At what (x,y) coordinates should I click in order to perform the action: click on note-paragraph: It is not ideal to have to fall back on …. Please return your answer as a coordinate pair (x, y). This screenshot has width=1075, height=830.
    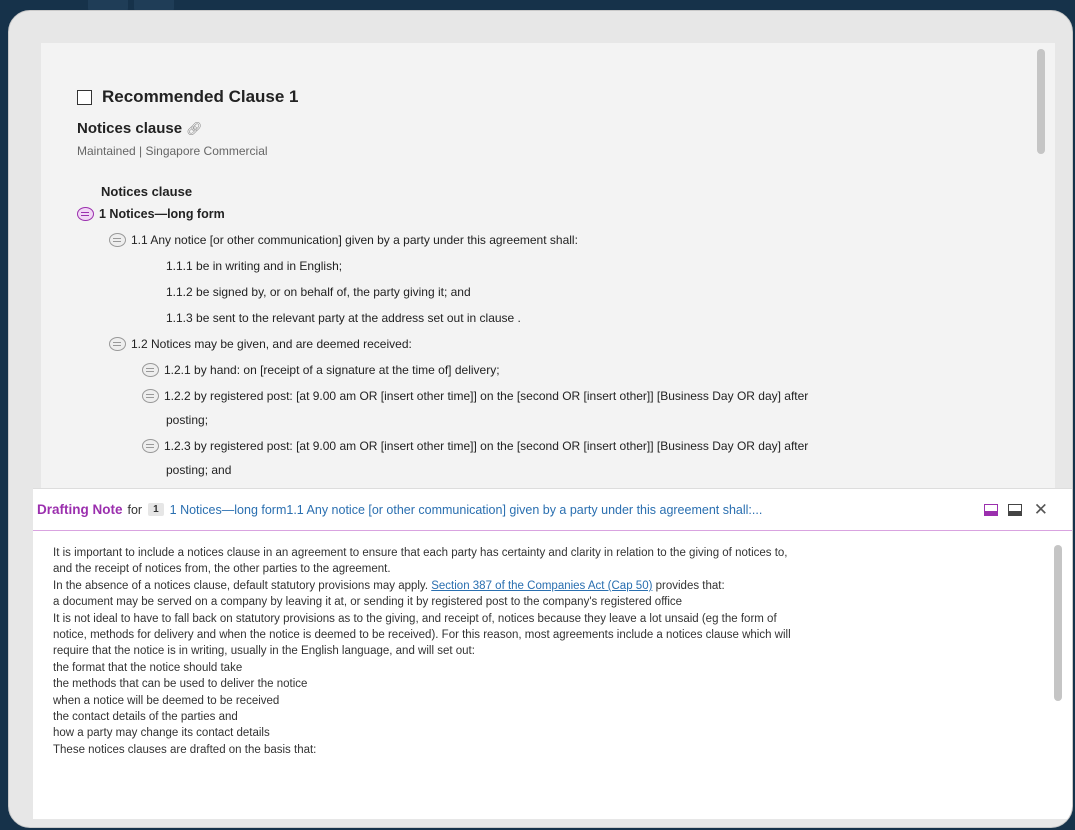
    Looking at the image, I should click on (415, 618).